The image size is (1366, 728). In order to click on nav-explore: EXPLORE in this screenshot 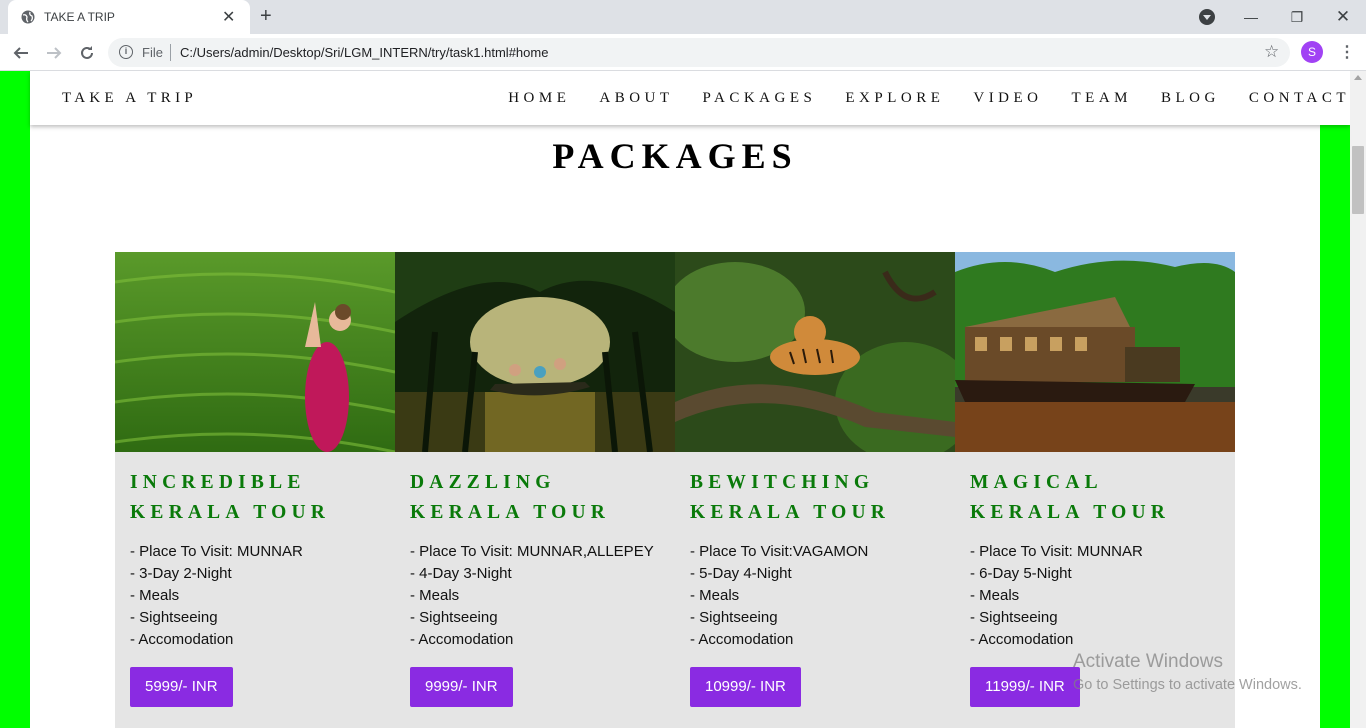, I will do `click(894, 98)`.